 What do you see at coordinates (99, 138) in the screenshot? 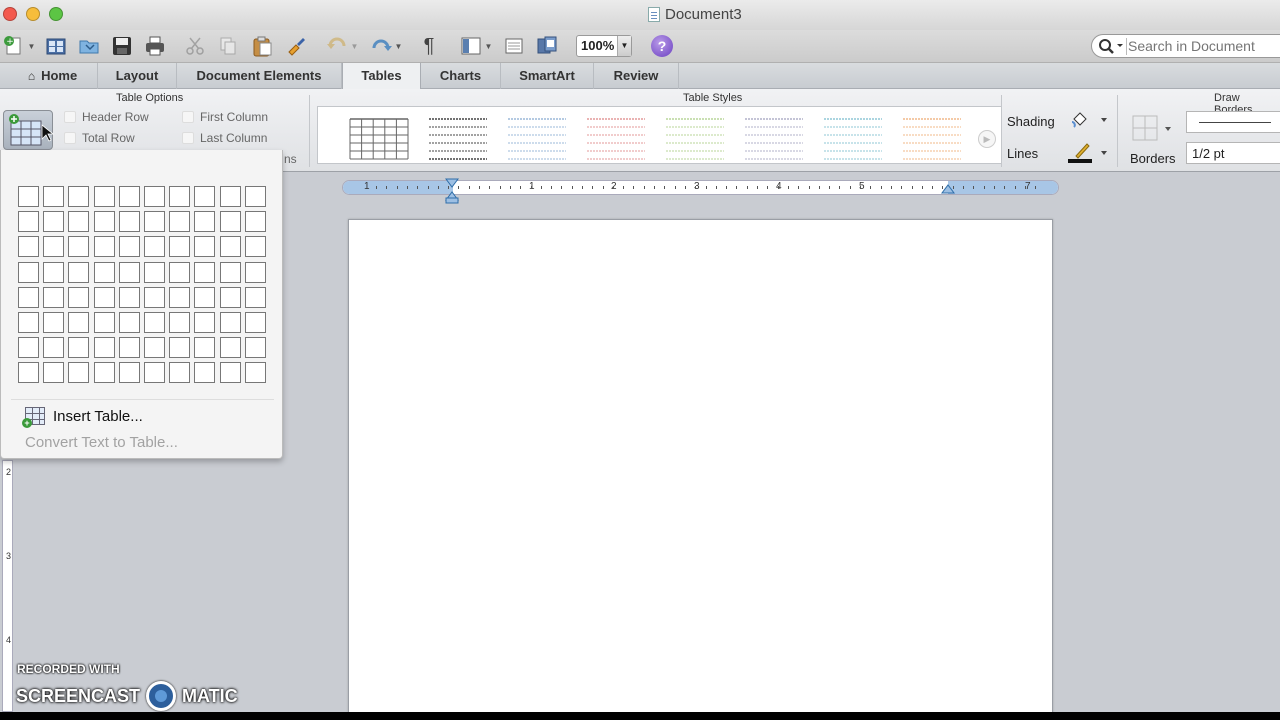
I see `total-row-checkbox: Total Row` at bounding box center [99, 138].